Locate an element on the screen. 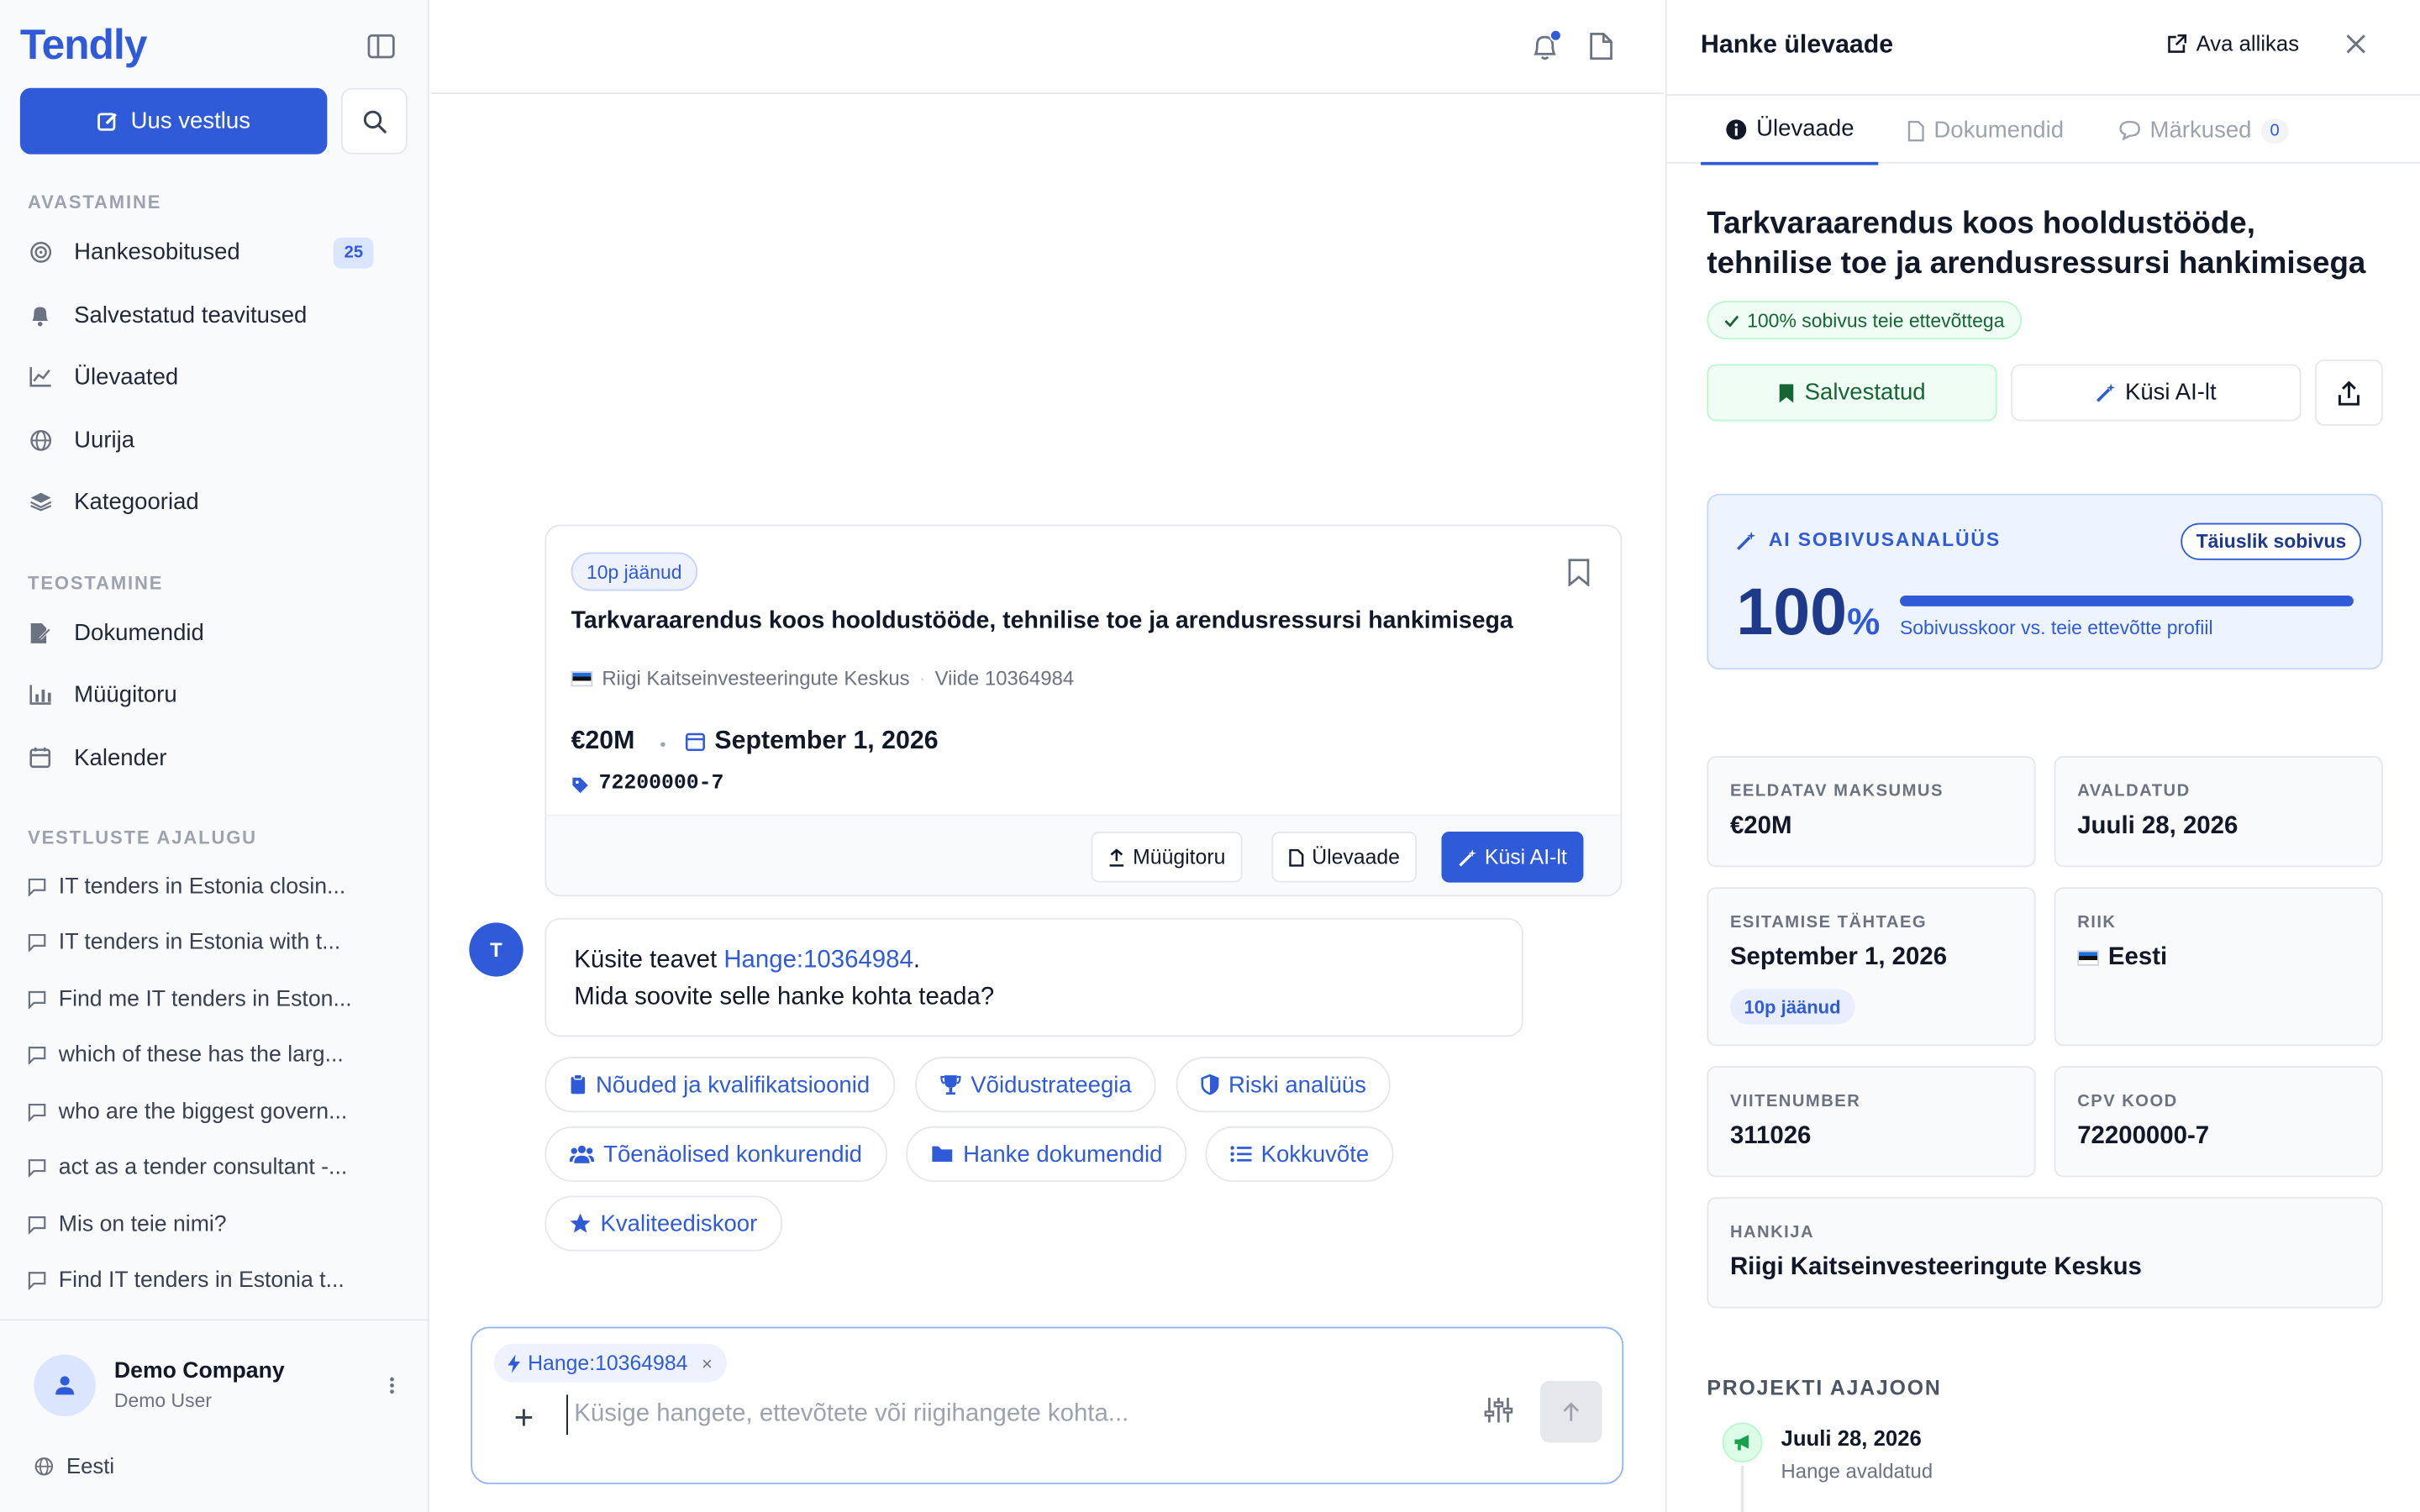 Image resolution: width=2420 pixels, height=1512 pixels. attach-plus-icon: + is located at coordinates (524, 1418).